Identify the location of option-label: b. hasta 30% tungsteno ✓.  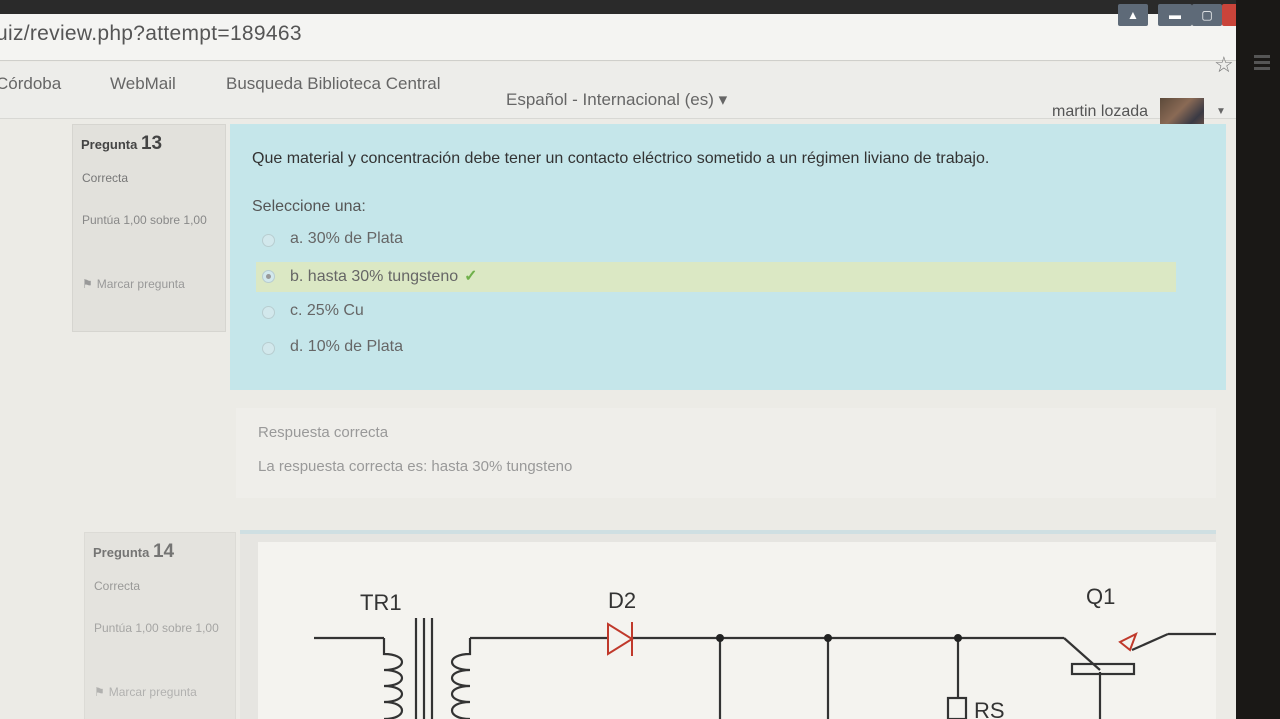
(384, 276).